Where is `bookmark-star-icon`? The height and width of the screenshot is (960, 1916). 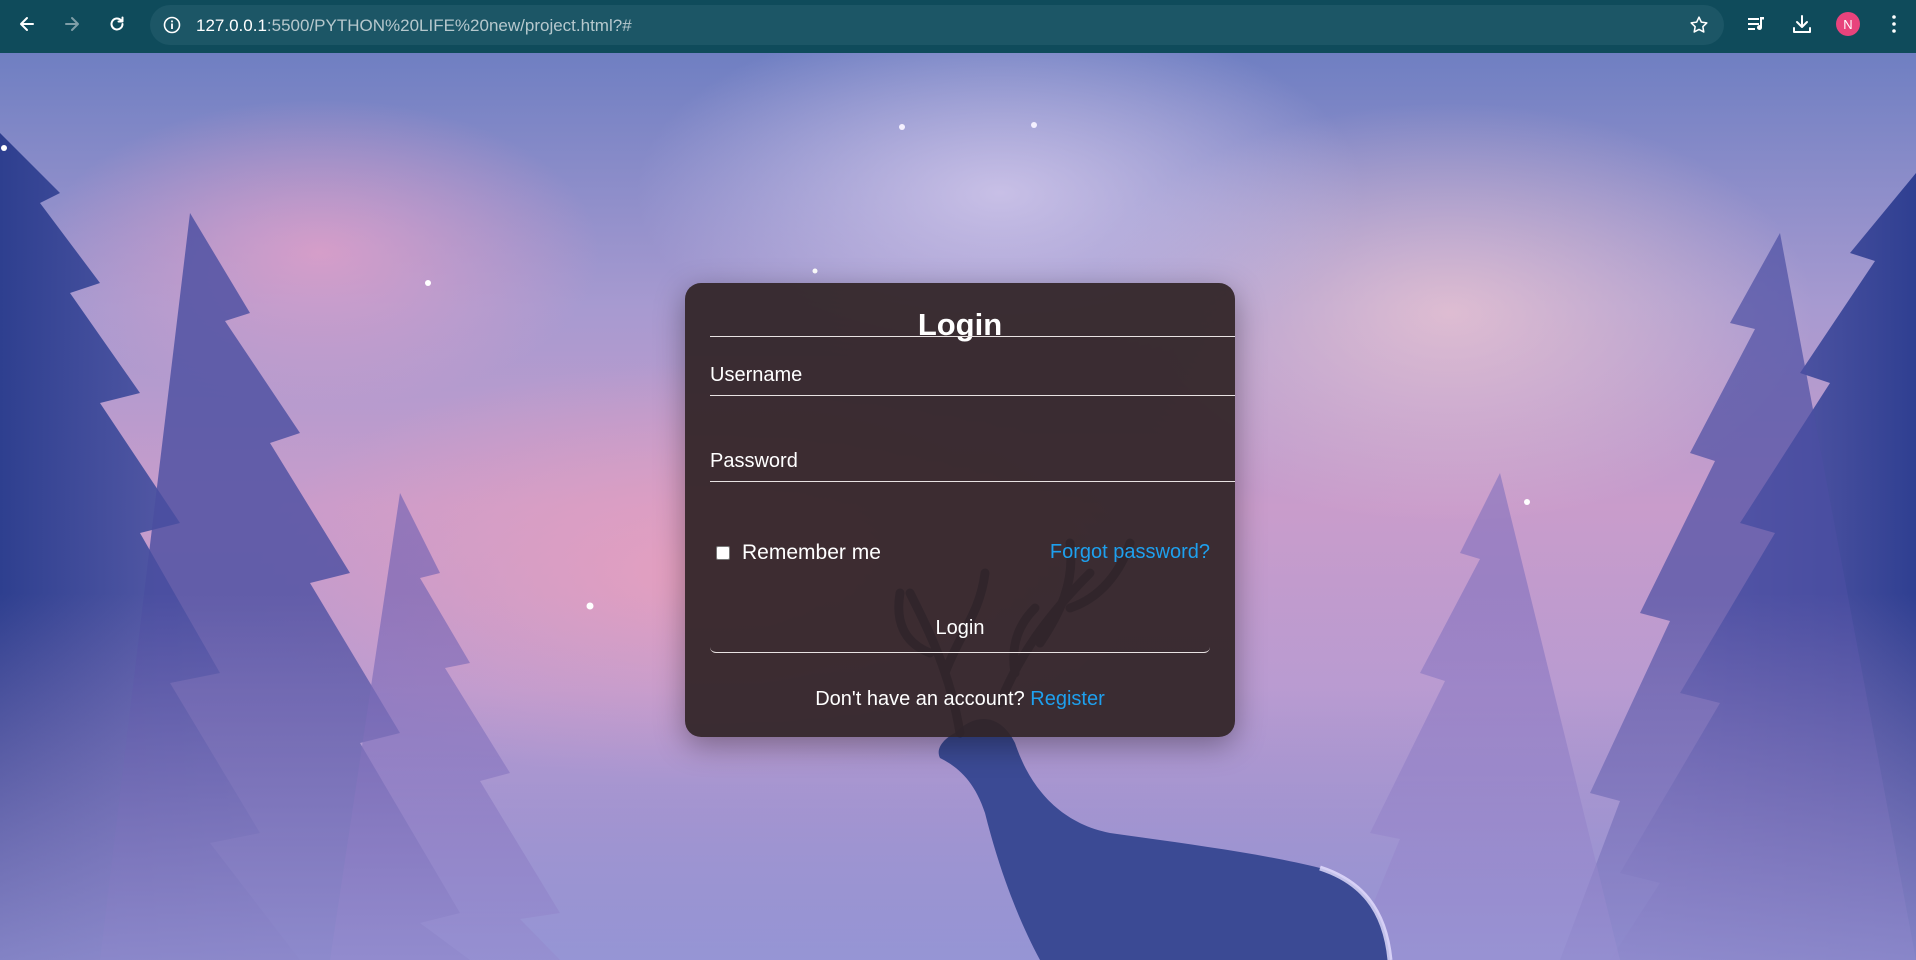 bookmark-star-icon is located at coordinates (1699, 25).